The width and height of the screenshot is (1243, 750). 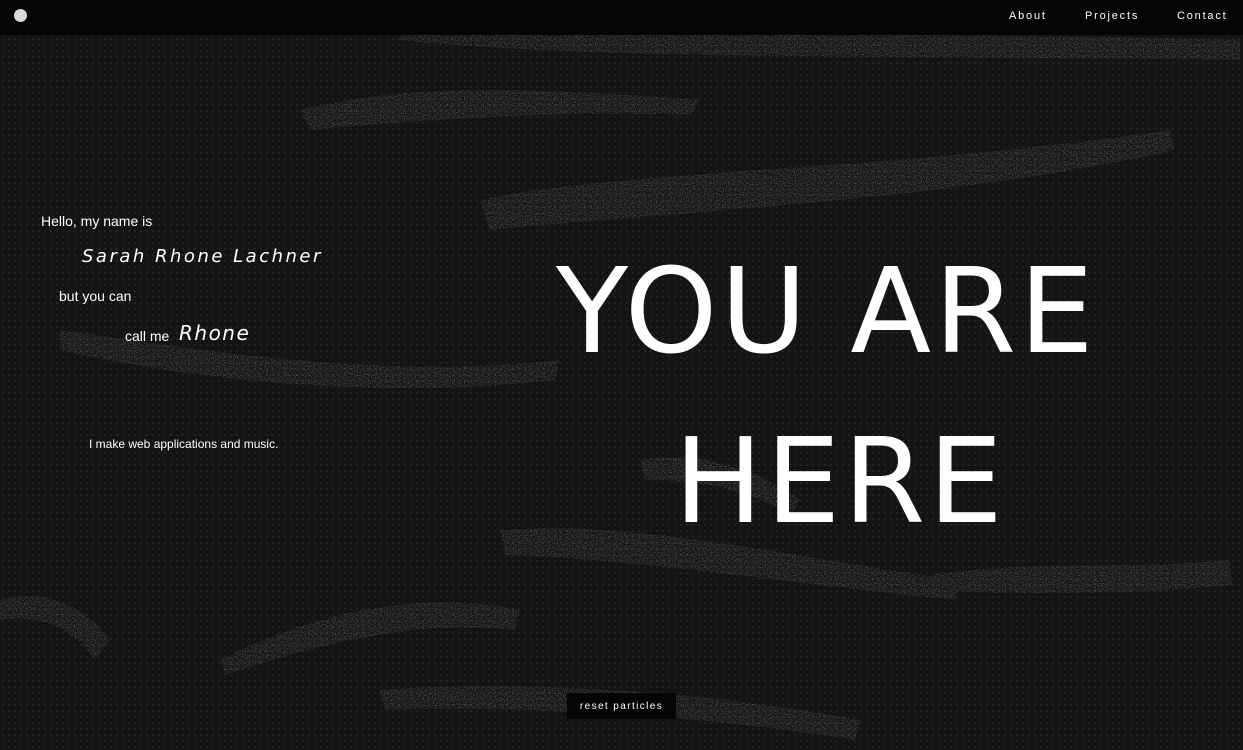 What do you see at coordinates (20, 15) in the screenshot?
I see `logo-circle-icon` at bounding box center [20, 15].